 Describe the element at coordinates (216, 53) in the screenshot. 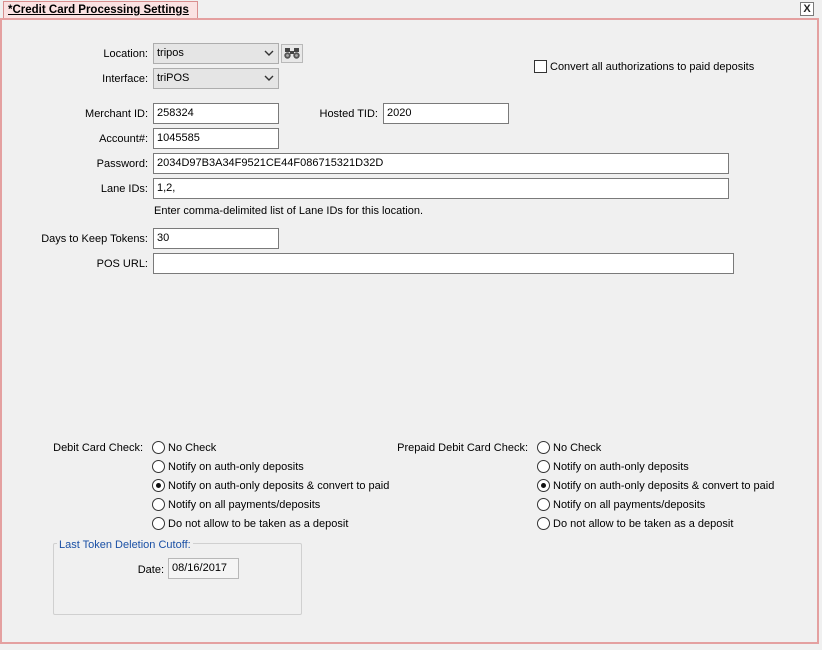

I see `location-select: tripos` at that location.